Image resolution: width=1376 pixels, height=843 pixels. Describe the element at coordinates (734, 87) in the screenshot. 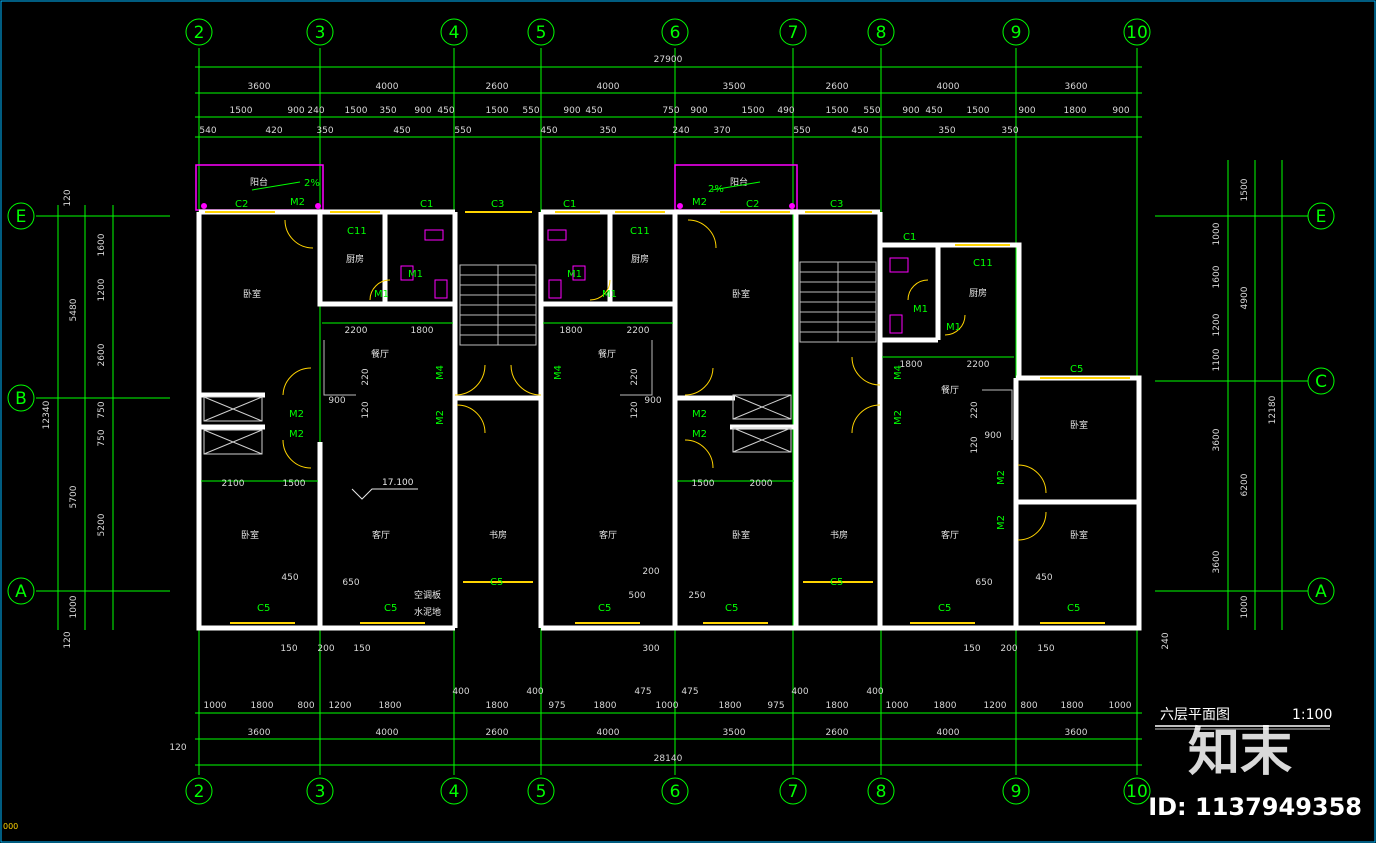

I see `svg-text: 3500` at that location.